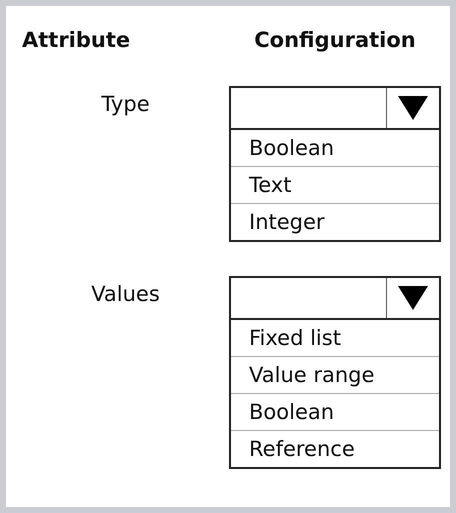  Describe the element at coordinates (335, 184) in the screenshot. I see `dropdown-option: Text` at that location.